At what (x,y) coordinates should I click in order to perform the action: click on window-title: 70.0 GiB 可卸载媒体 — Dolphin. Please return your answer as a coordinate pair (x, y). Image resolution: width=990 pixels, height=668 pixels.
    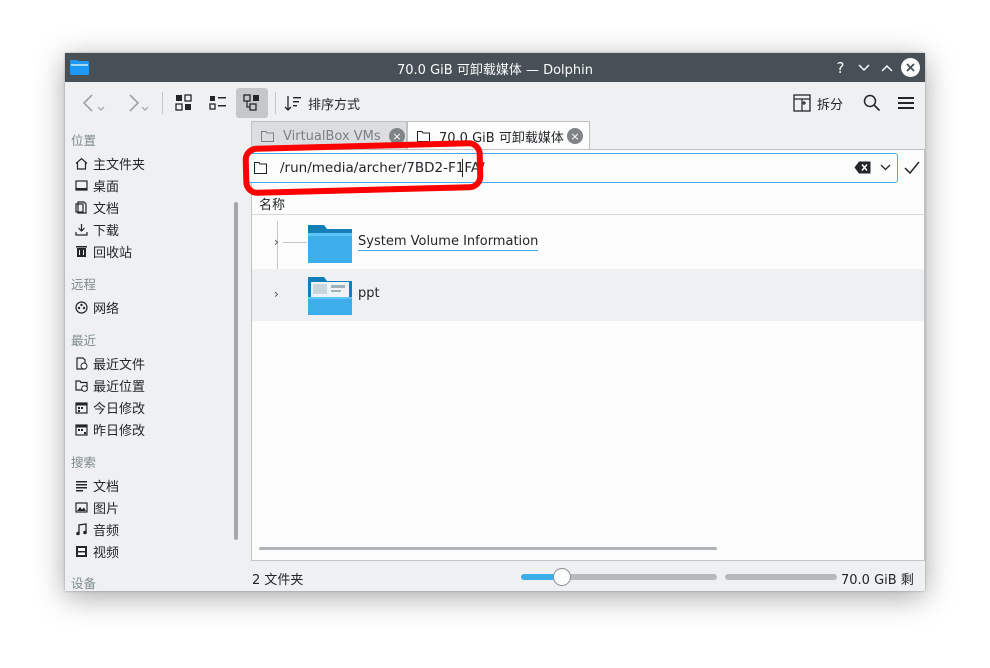
    Looking at the image, I should click on (495, 70).